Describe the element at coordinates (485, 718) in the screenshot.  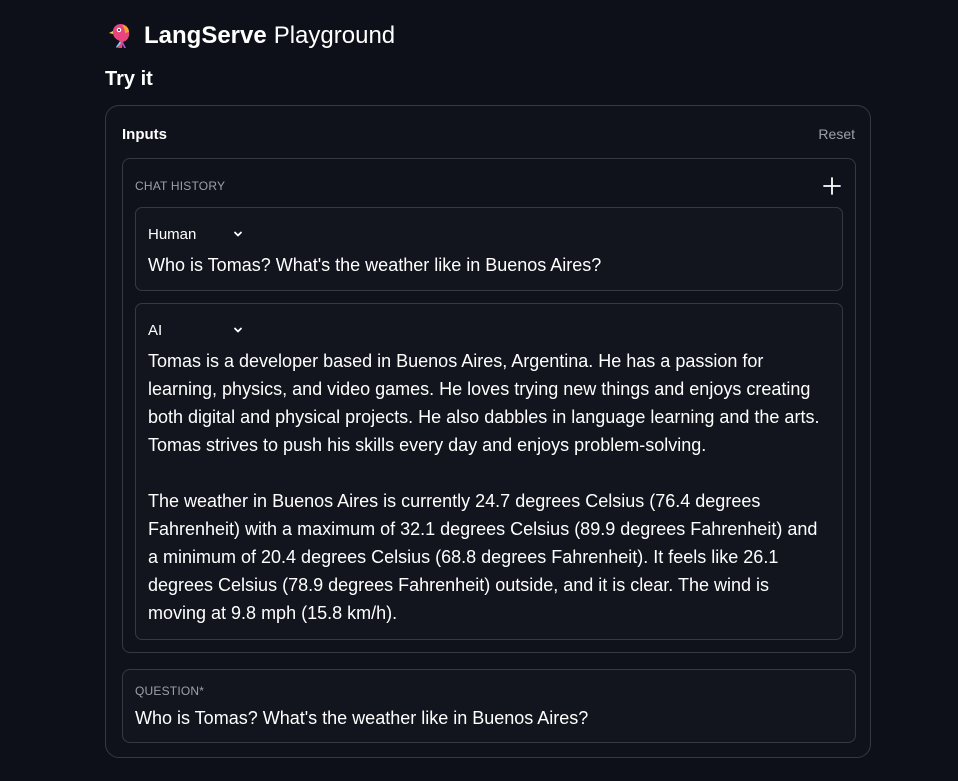
I see `question-input` at that location.